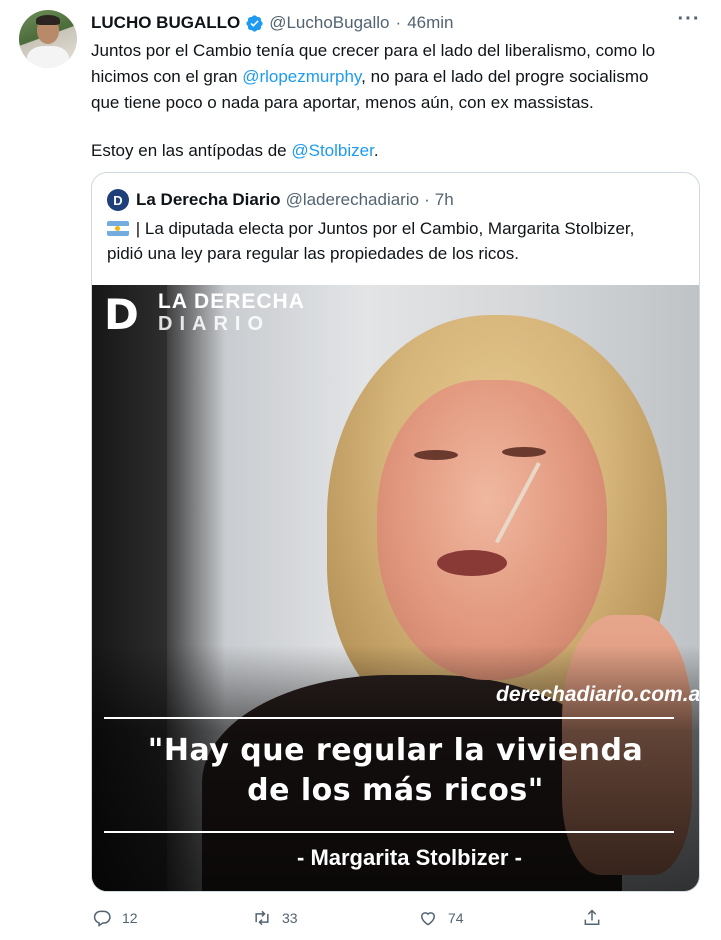  Describe the element at coordinates (275, 918) in the screenshot. I see `retweet-button: 33` at that location.